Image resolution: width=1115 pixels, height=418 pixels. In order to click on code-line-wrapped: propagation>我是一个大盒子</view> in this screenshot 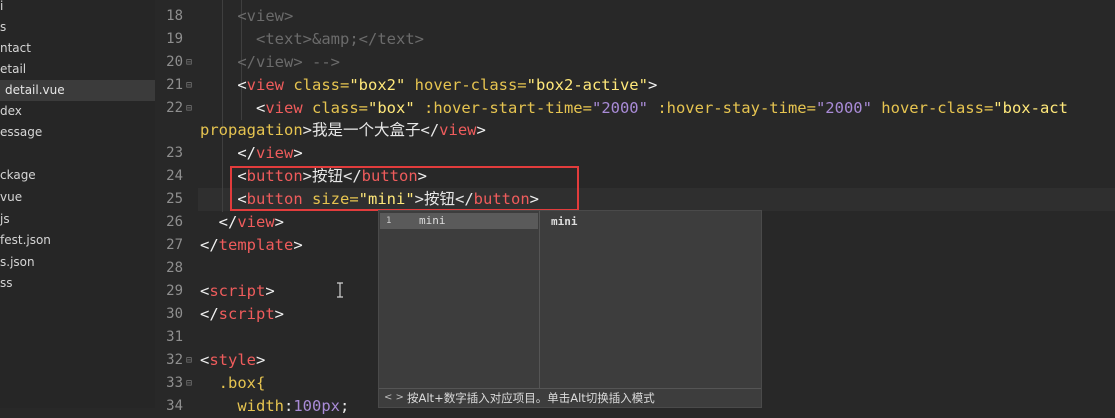, I will do `click(343, 130)`.